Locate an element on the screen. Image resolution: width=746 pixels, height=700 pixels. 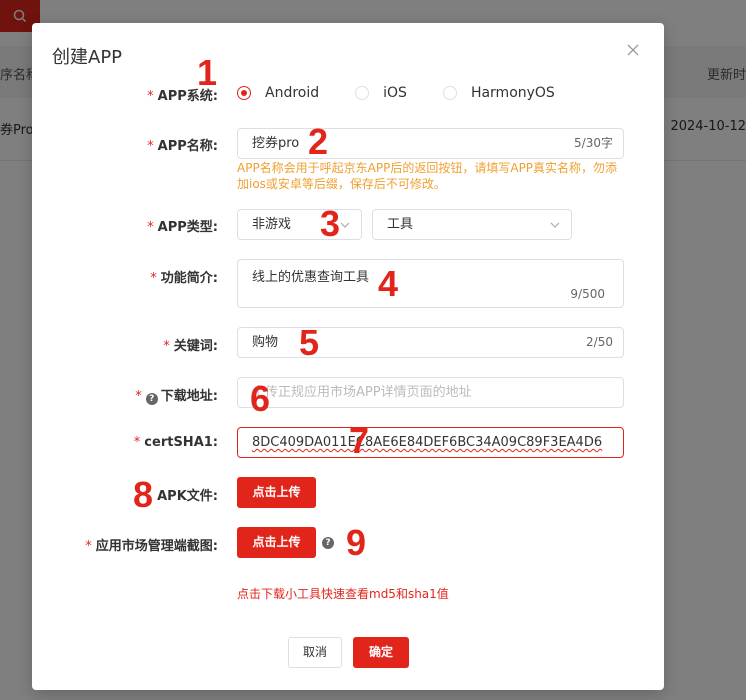
confirm-button: 确定 is located at coordinates (381, 652).